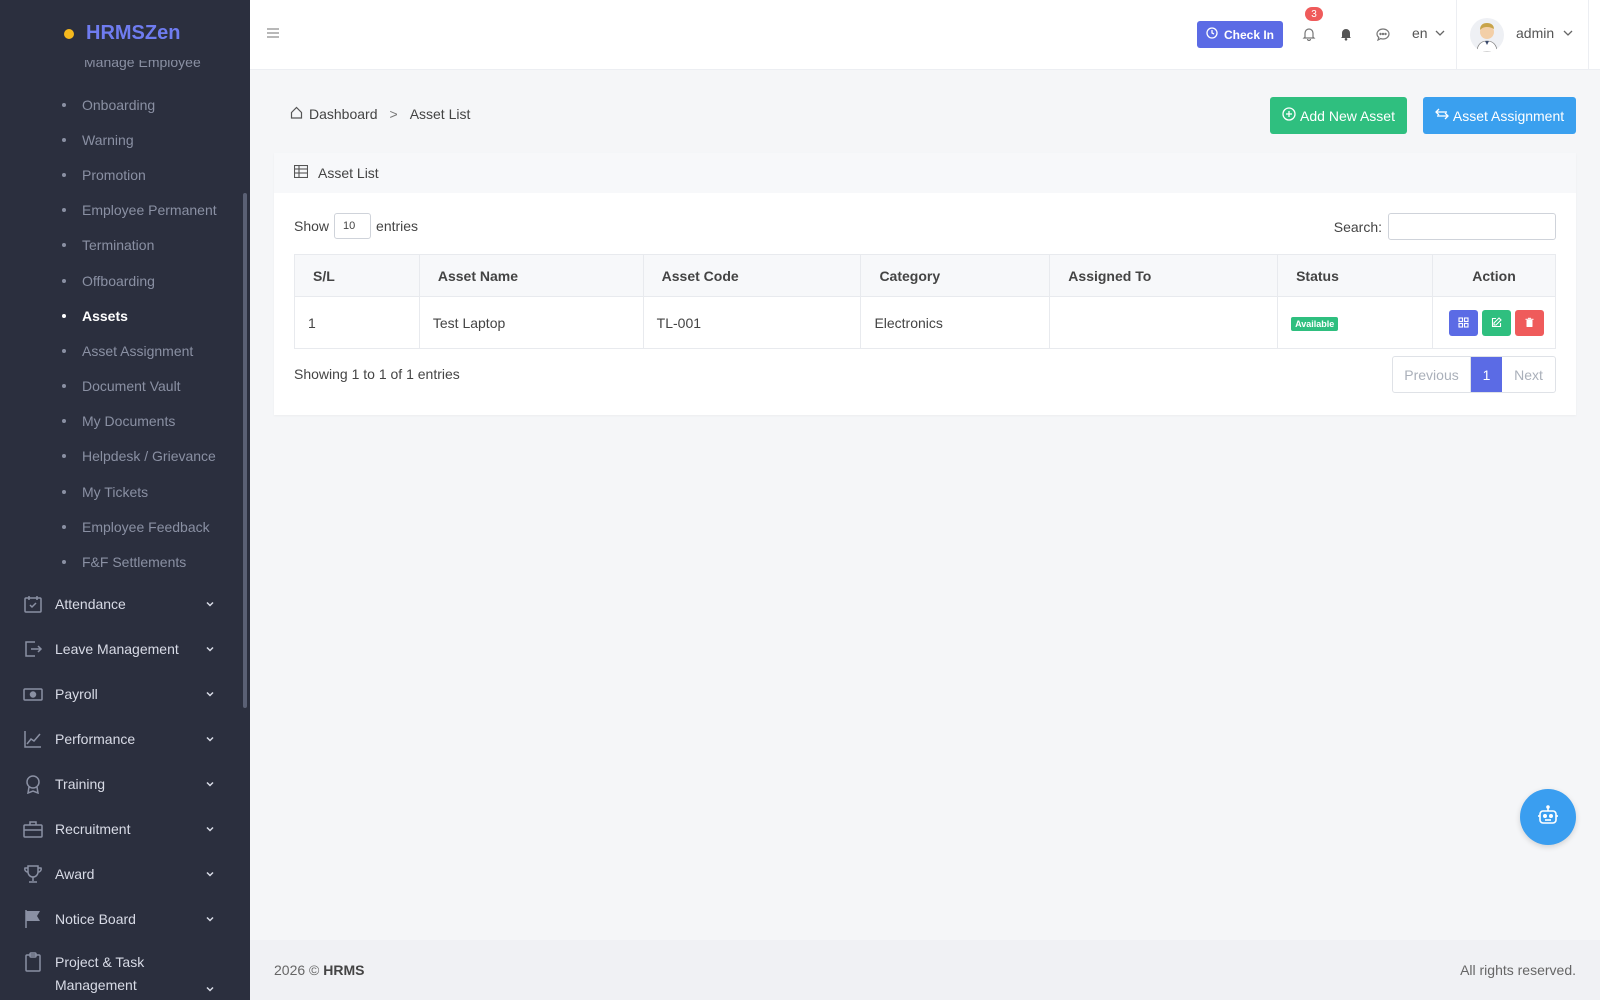 The width and height of the screenshot is (1600, 1000). Describe the element at coordinates (955, 322) in the screenshot. I see `cell-category: Electronics` at that location.